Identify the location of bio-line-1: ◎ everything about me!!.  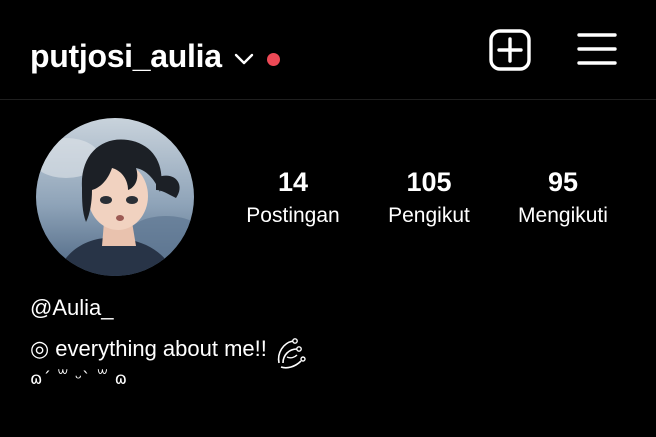
(169, 349).